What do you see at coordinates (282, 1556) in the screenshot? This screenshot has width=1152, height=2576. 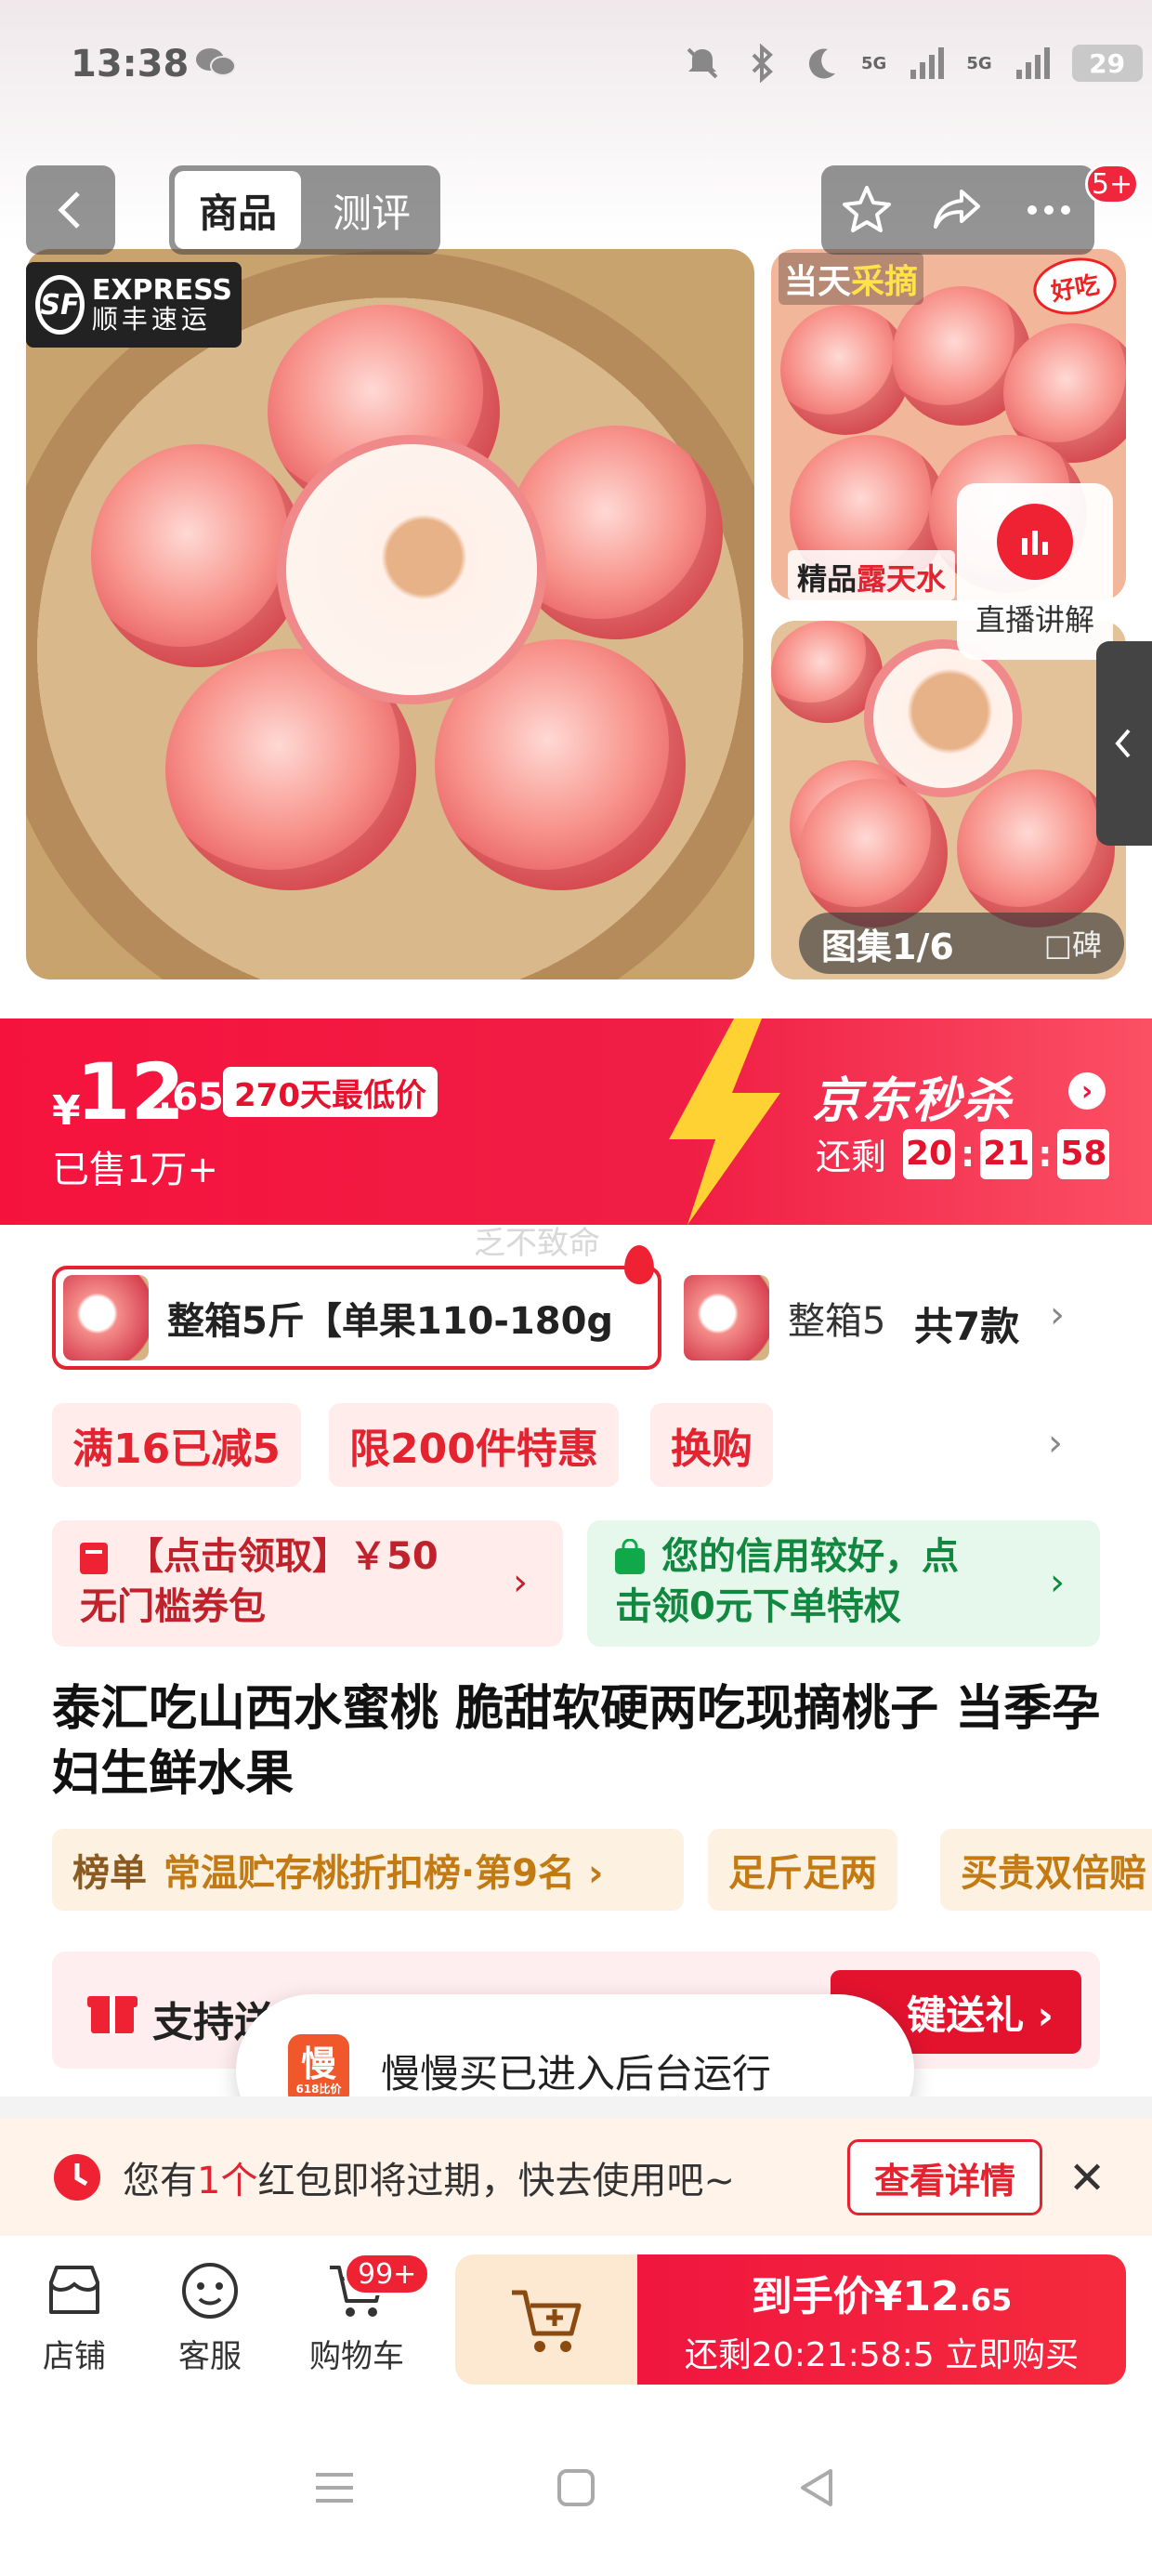 I see `coupon-line-1: 【点击领取】￥50` at bounding box center [282, 1556].